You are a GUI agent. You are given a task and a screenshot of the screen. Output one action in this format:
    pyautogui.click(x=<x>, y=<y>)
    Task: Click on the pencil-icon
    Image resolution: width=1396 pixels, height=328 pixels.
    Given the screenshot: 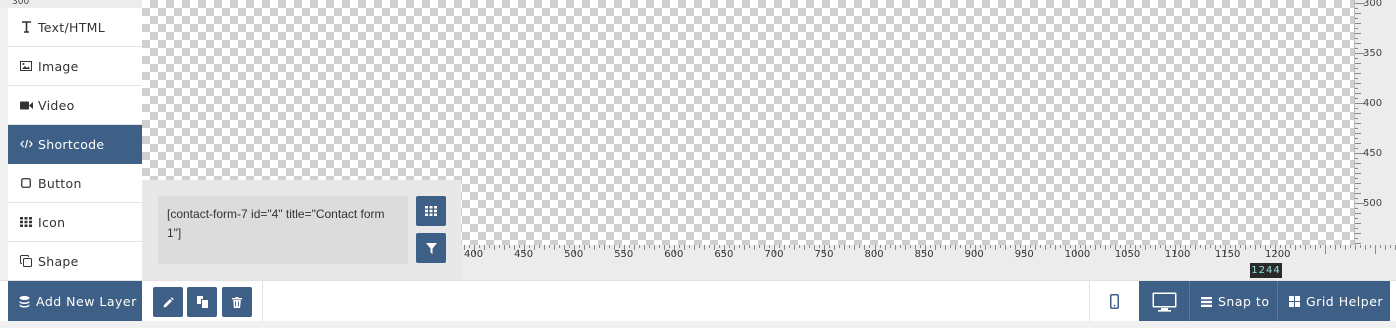 What is the action you would take?
    pyautogui.click(x=168, y=302)
    